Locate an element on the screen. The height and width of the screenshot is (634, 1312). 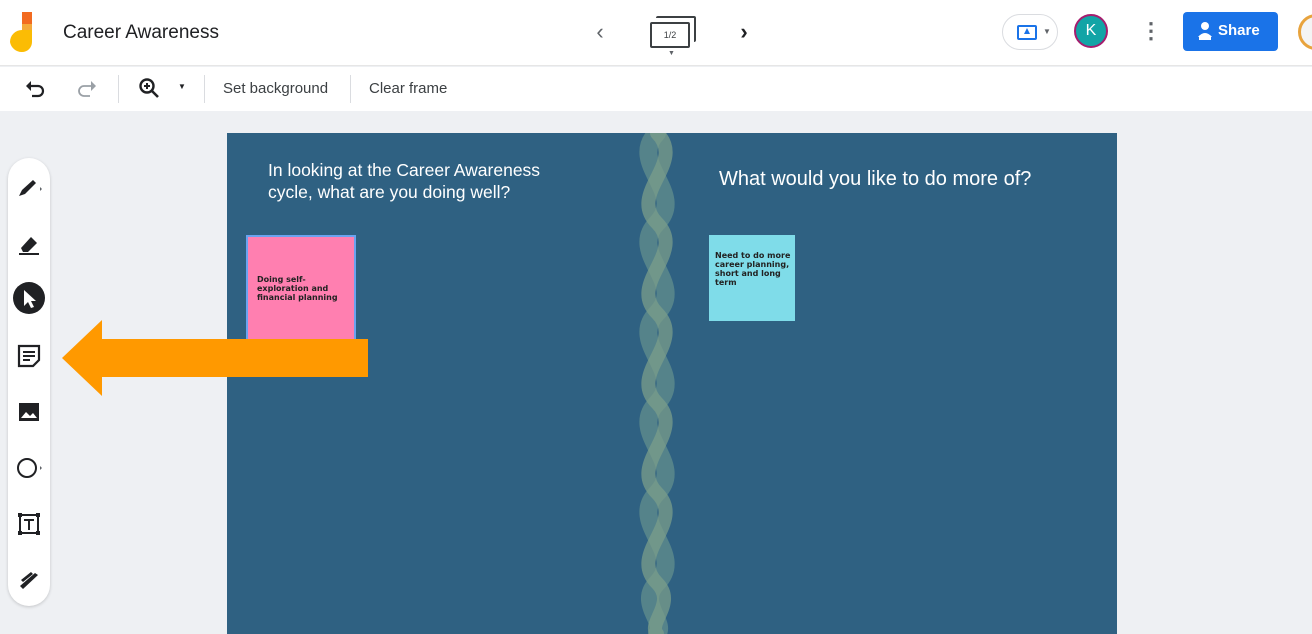
present-button: ▼ is located at coordinates (1030, 32).